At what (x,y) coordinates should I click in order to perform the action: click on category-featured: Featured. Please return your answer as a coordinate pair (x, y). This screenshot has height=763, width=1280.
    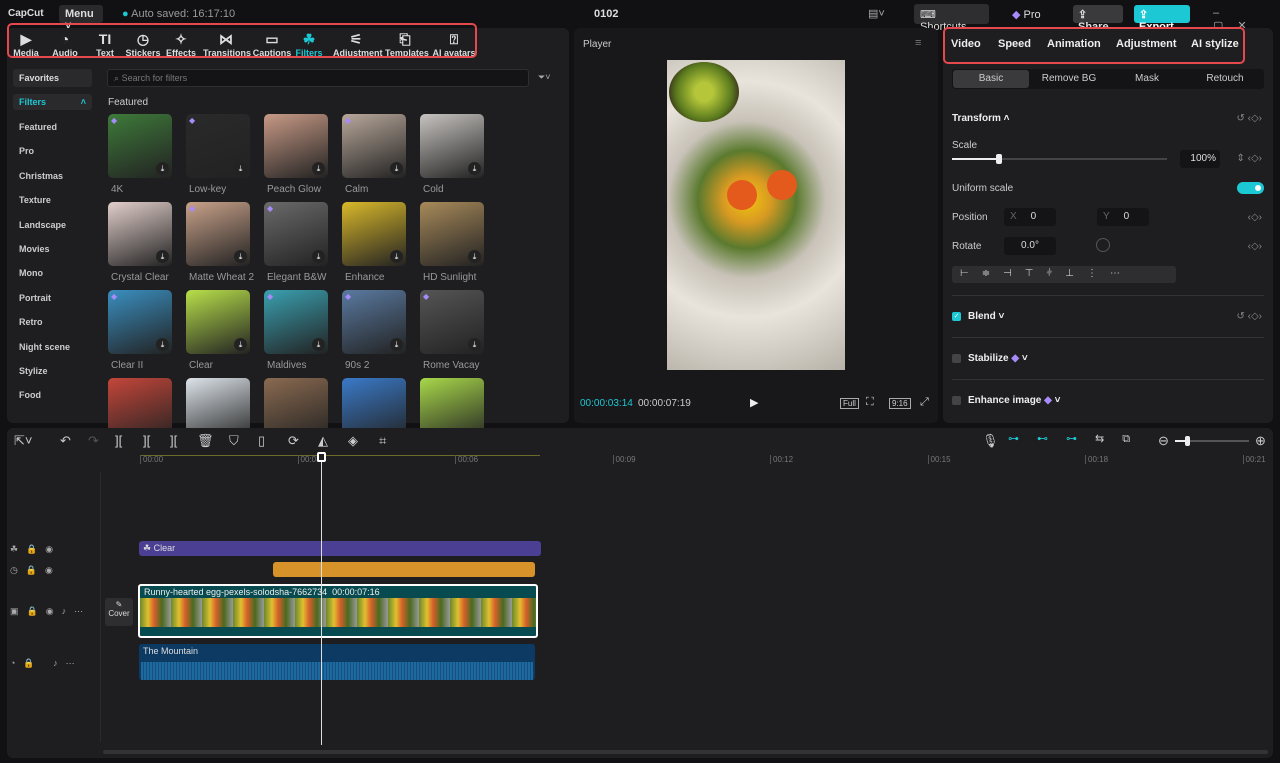
    Looking at the image, I should click on (38, 127).